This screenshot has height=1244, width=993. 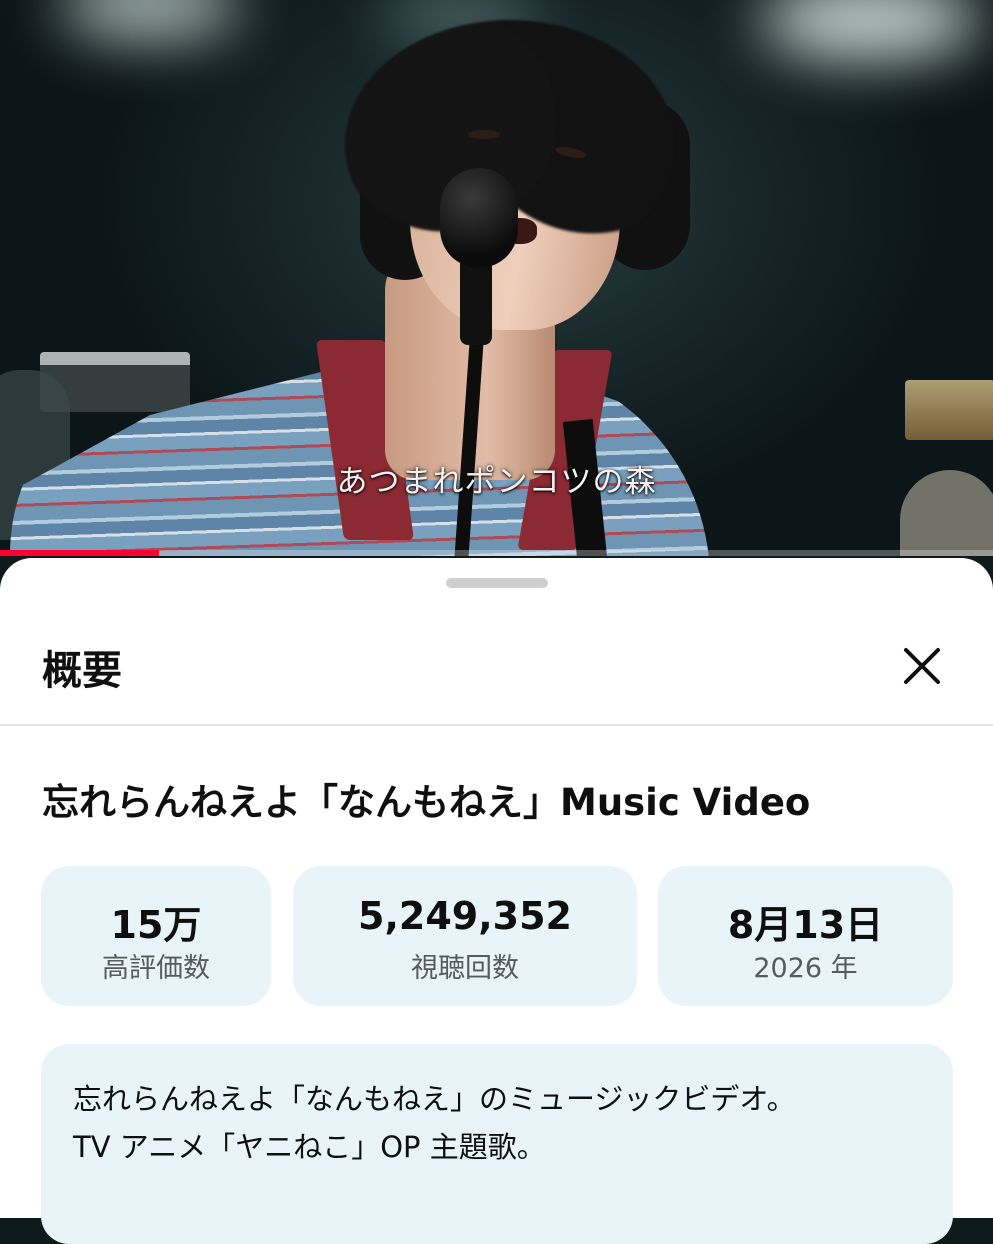 What do you see at coordinates (497, 583) in the screenshot?
I see `drag-handle` at bounding box center [497, 583].